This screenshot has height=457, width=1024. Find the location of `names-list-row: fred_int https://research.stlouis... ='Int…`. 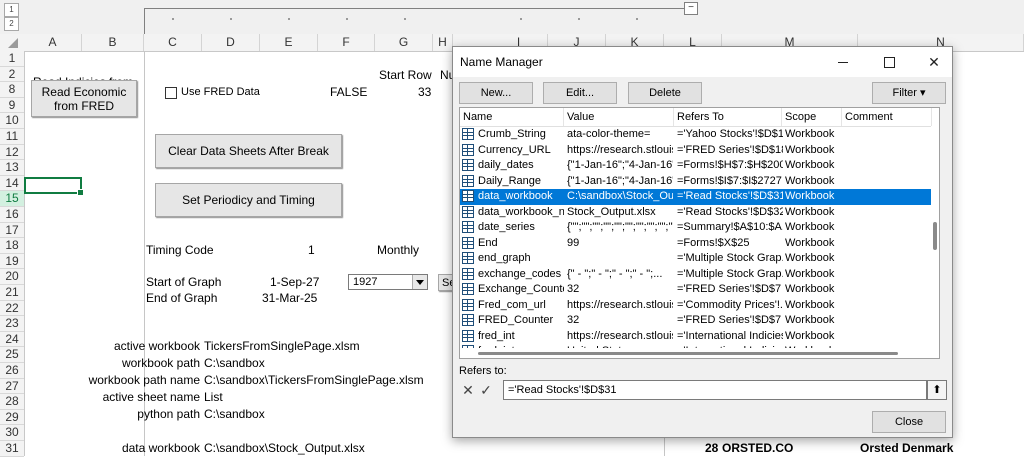

names-list-row: fred_int https://research.stlouis... ='Int… is located at coordinates (696, 337).